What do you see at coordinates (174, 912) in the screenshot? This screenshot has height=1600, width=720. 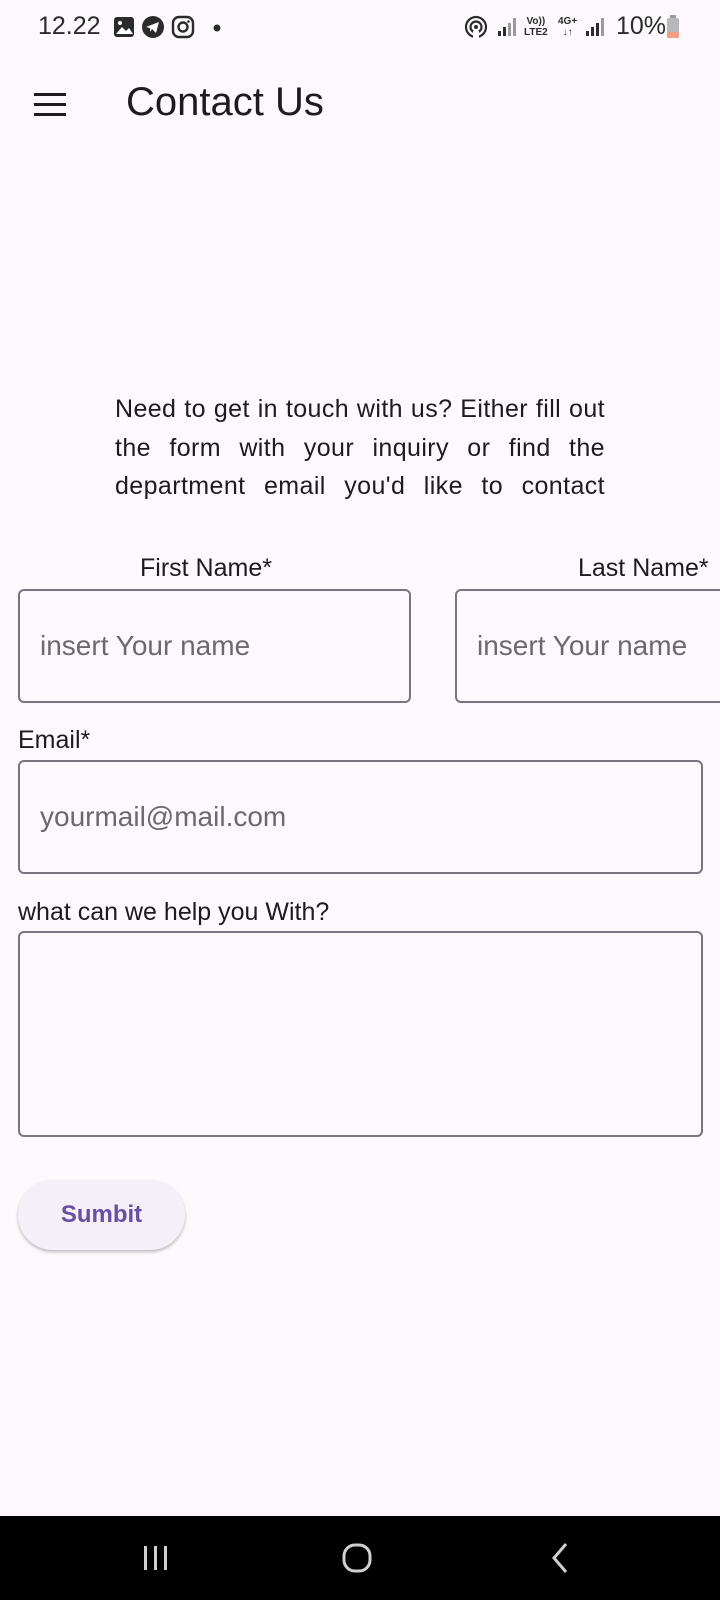 I see `message-label: what can we help you With?` at bounding box center [174, 912].